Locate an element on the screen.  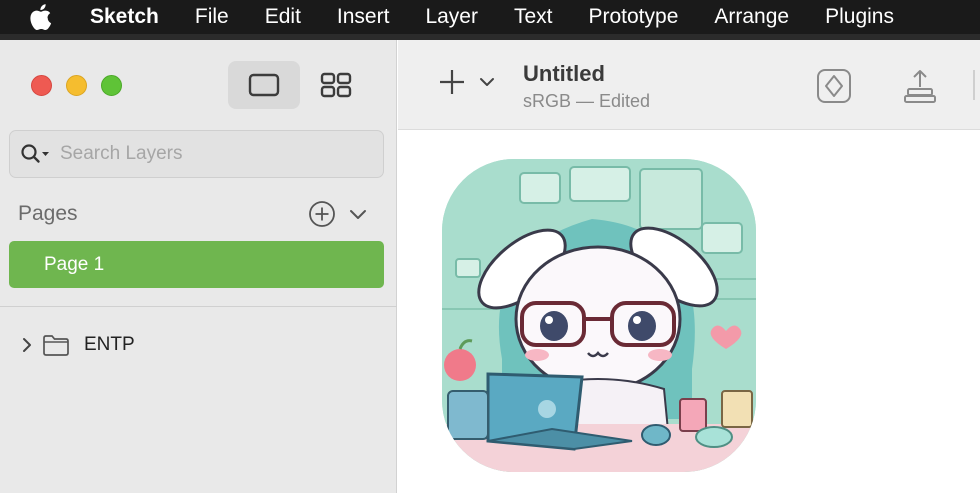
menu-plugins: Plugins is located at coordinates (859, 17).